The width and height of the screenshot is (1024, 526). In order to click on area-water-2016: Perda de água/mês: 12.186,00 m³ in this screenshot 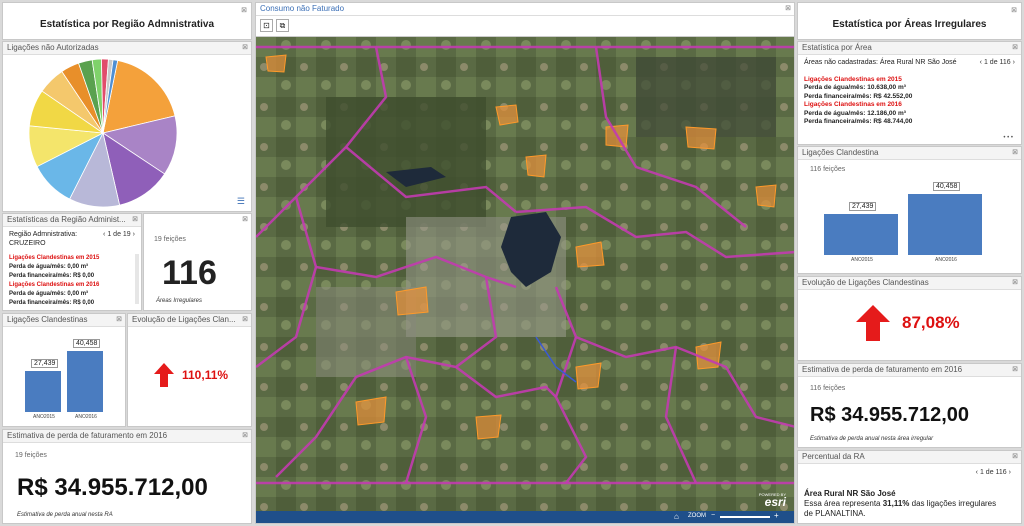, I will do `click(855, 113)`.